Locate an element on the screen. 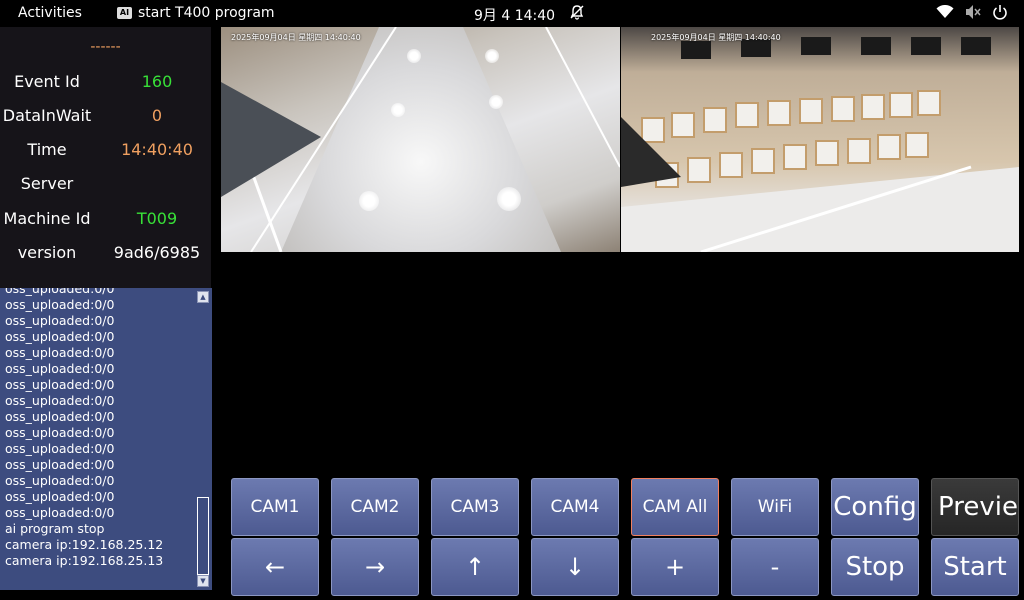 The width and height of the screenshot is (1024, 600). up-arrow-button: ↑ is located at coordinates (475, 567).